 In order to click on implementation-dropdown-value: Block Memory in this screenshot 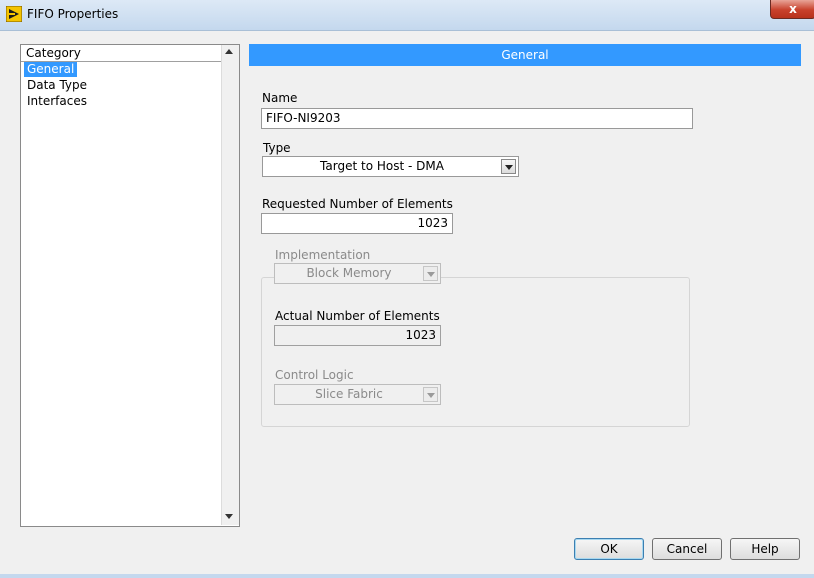, I will do `click(349, 273)`.